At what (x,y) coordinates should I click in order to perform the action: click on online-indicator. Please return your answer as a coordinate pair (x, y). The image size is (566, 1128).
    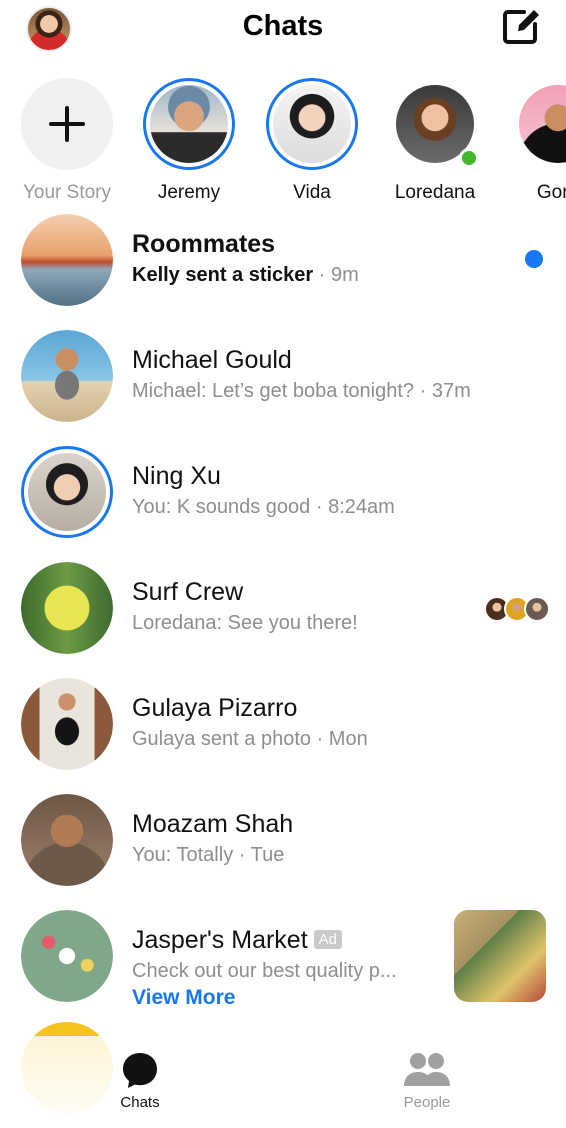
    Looking at the image, I should click on (469, 158).